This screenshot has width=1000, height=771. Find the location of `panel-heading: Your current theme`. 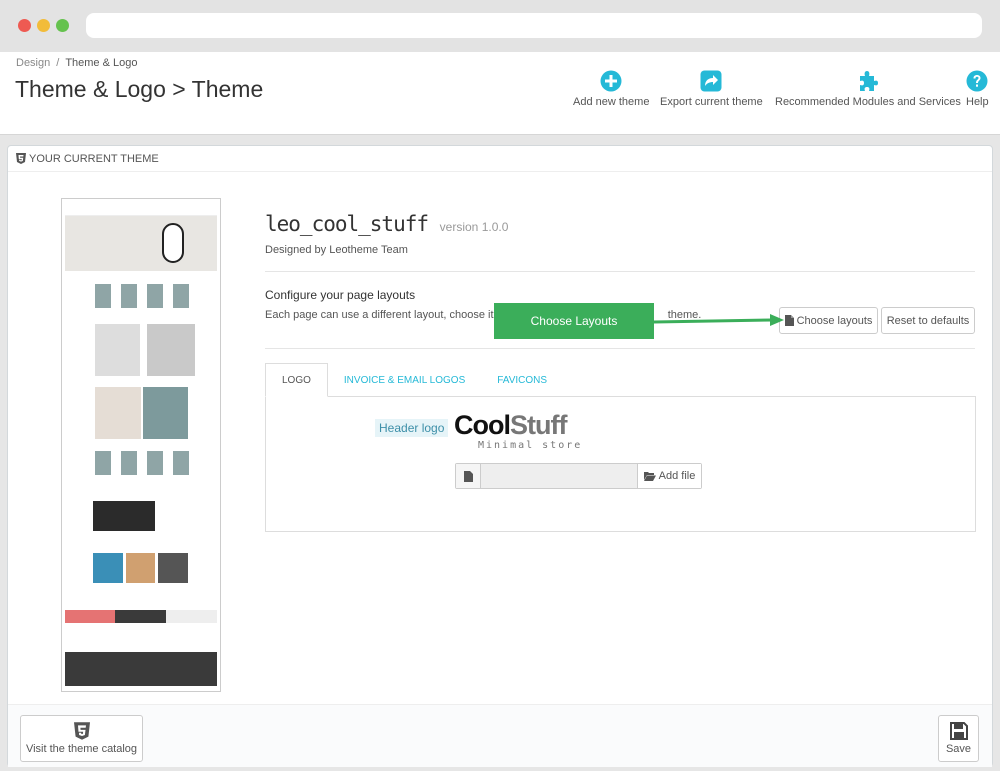

panel-heading: Your current theme is located at coordinates (500, 159).